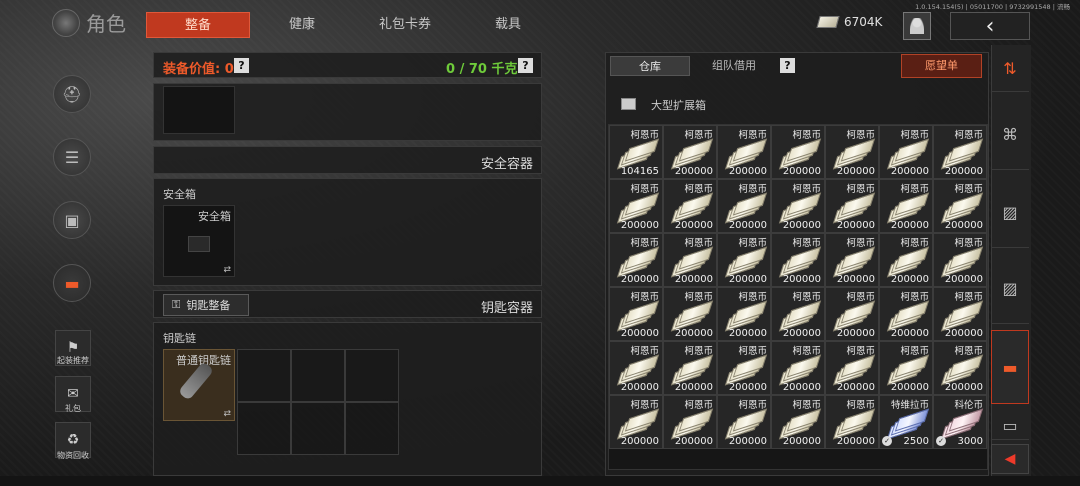 Image resolution: width=1080 pixels, height=486 pixels. Describe the element at coordinates (1010, 289) in the screenshot. I see `category-box-2: ▨` at that location.